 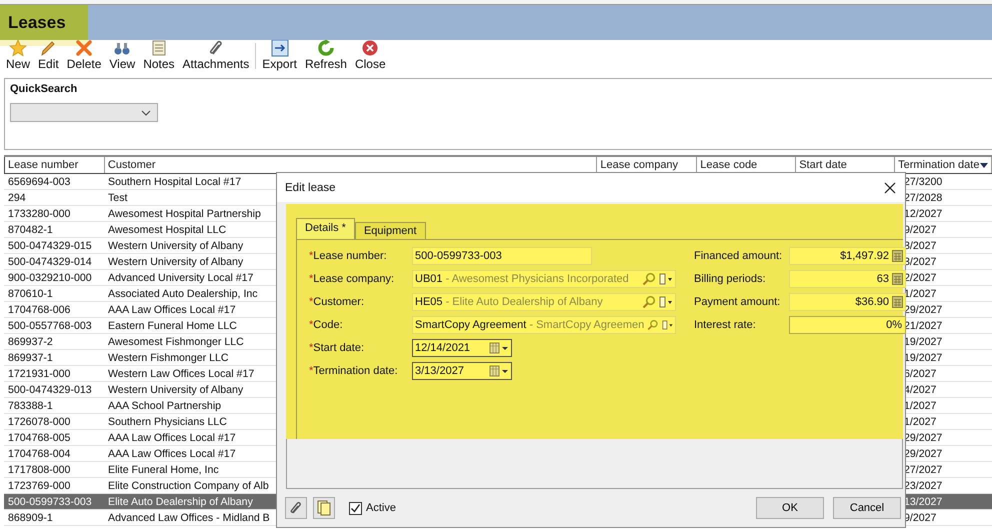 I want to click on toolbar-button: Attachments, so click(x=216, y=56).